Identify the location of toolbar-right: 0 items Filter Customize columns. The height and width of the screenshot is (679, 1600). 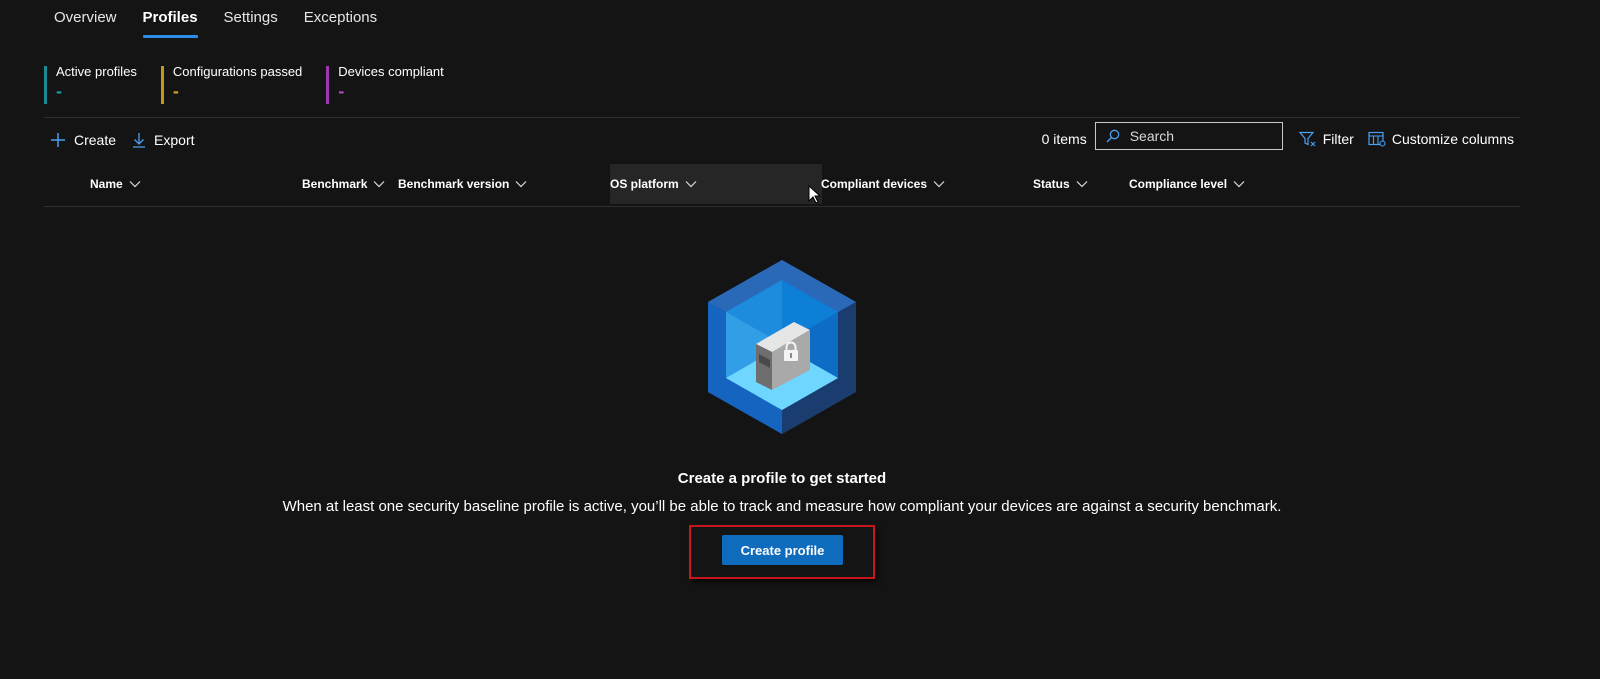
(1278, 136).